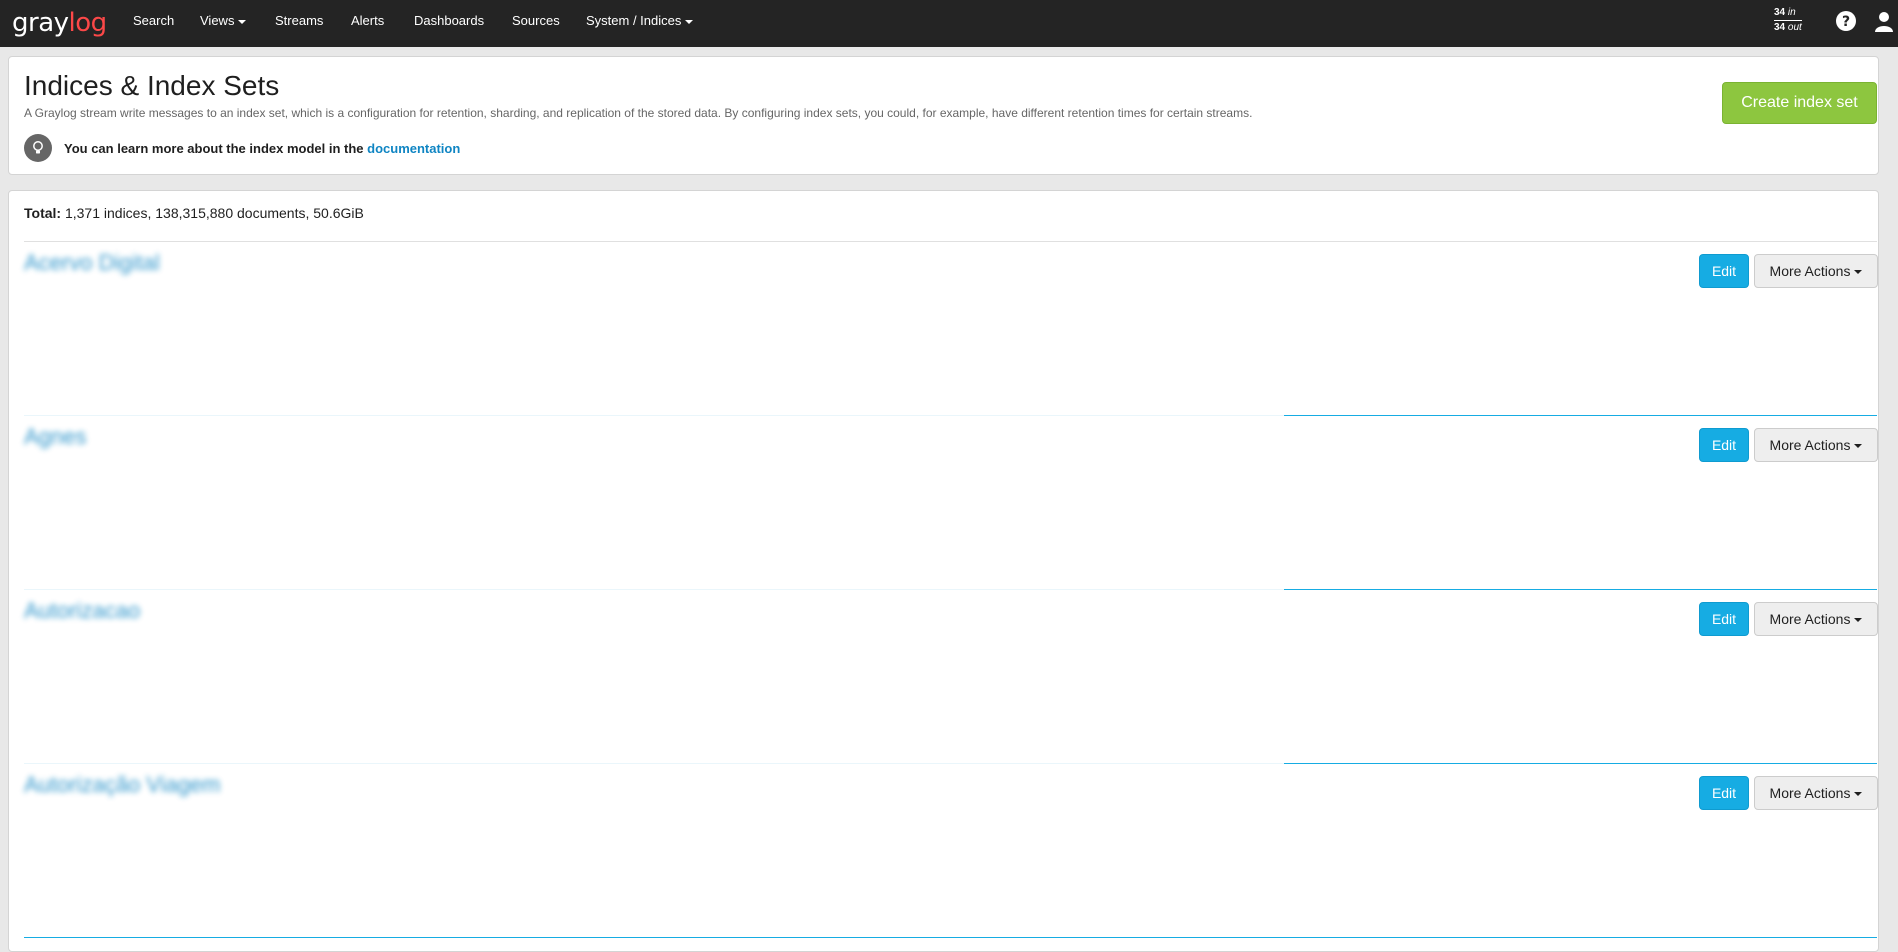 Image resolution: width=1898 pixels, height=952 pixels. What do you see at coordinates (1780, 27) in the screenshot?
I see `throughput-out-count: 34` at bounding box center [1780, 27].